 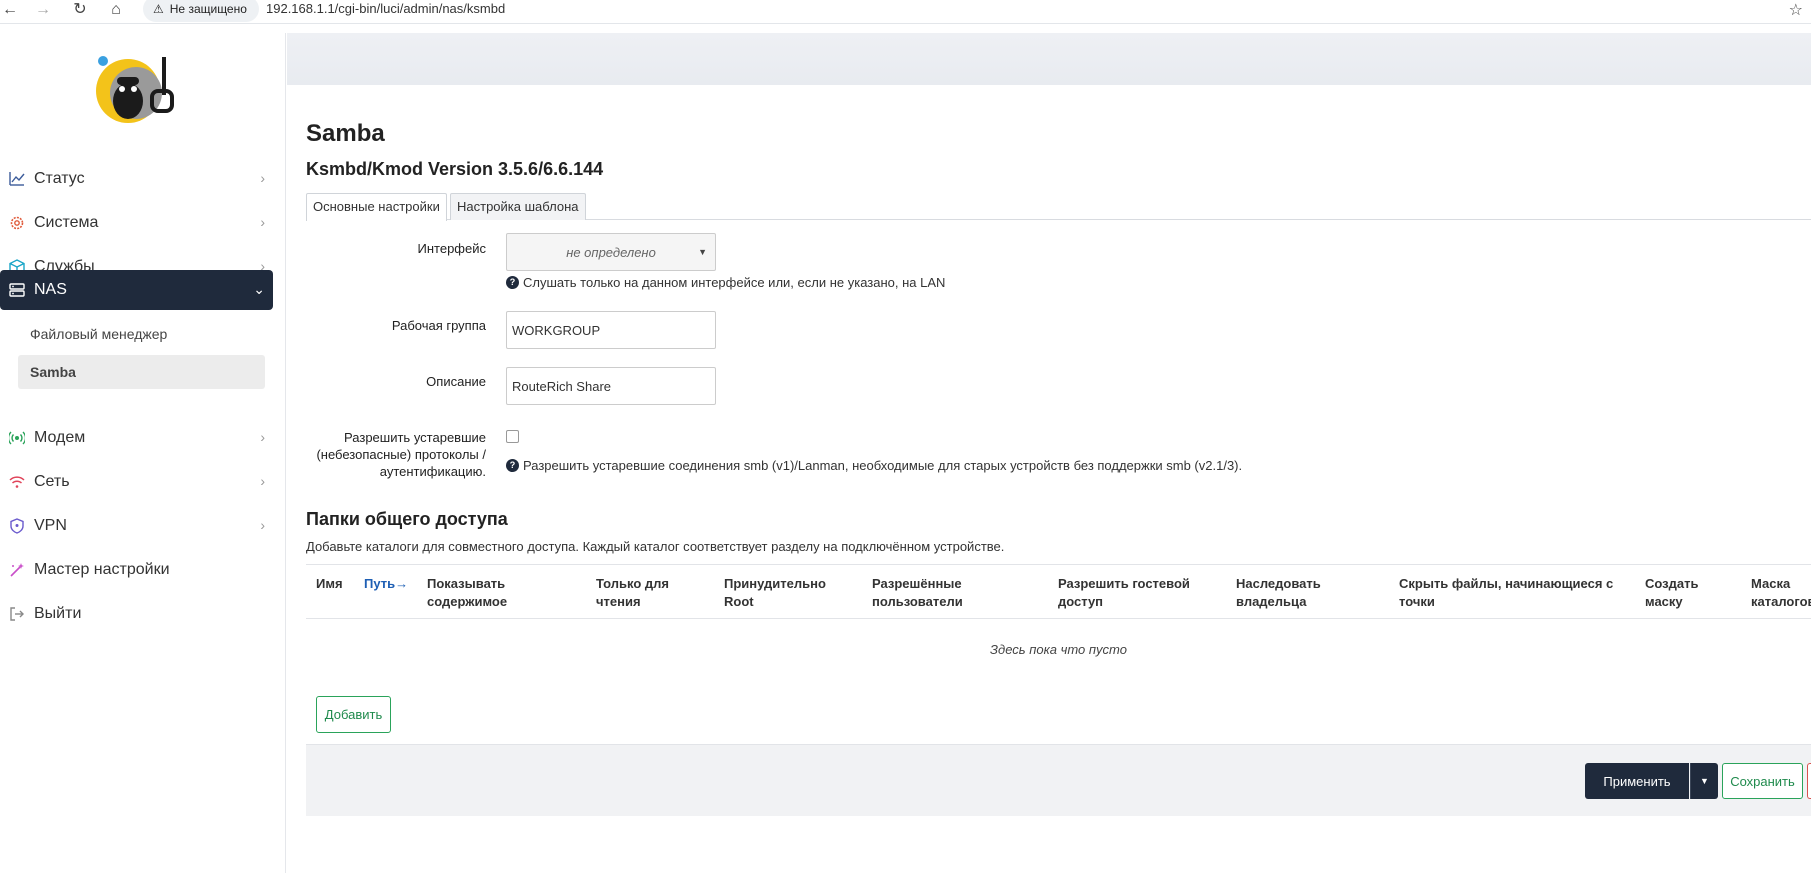 I want to click on column-header-path: Путь→, so click(x=386, y=584).